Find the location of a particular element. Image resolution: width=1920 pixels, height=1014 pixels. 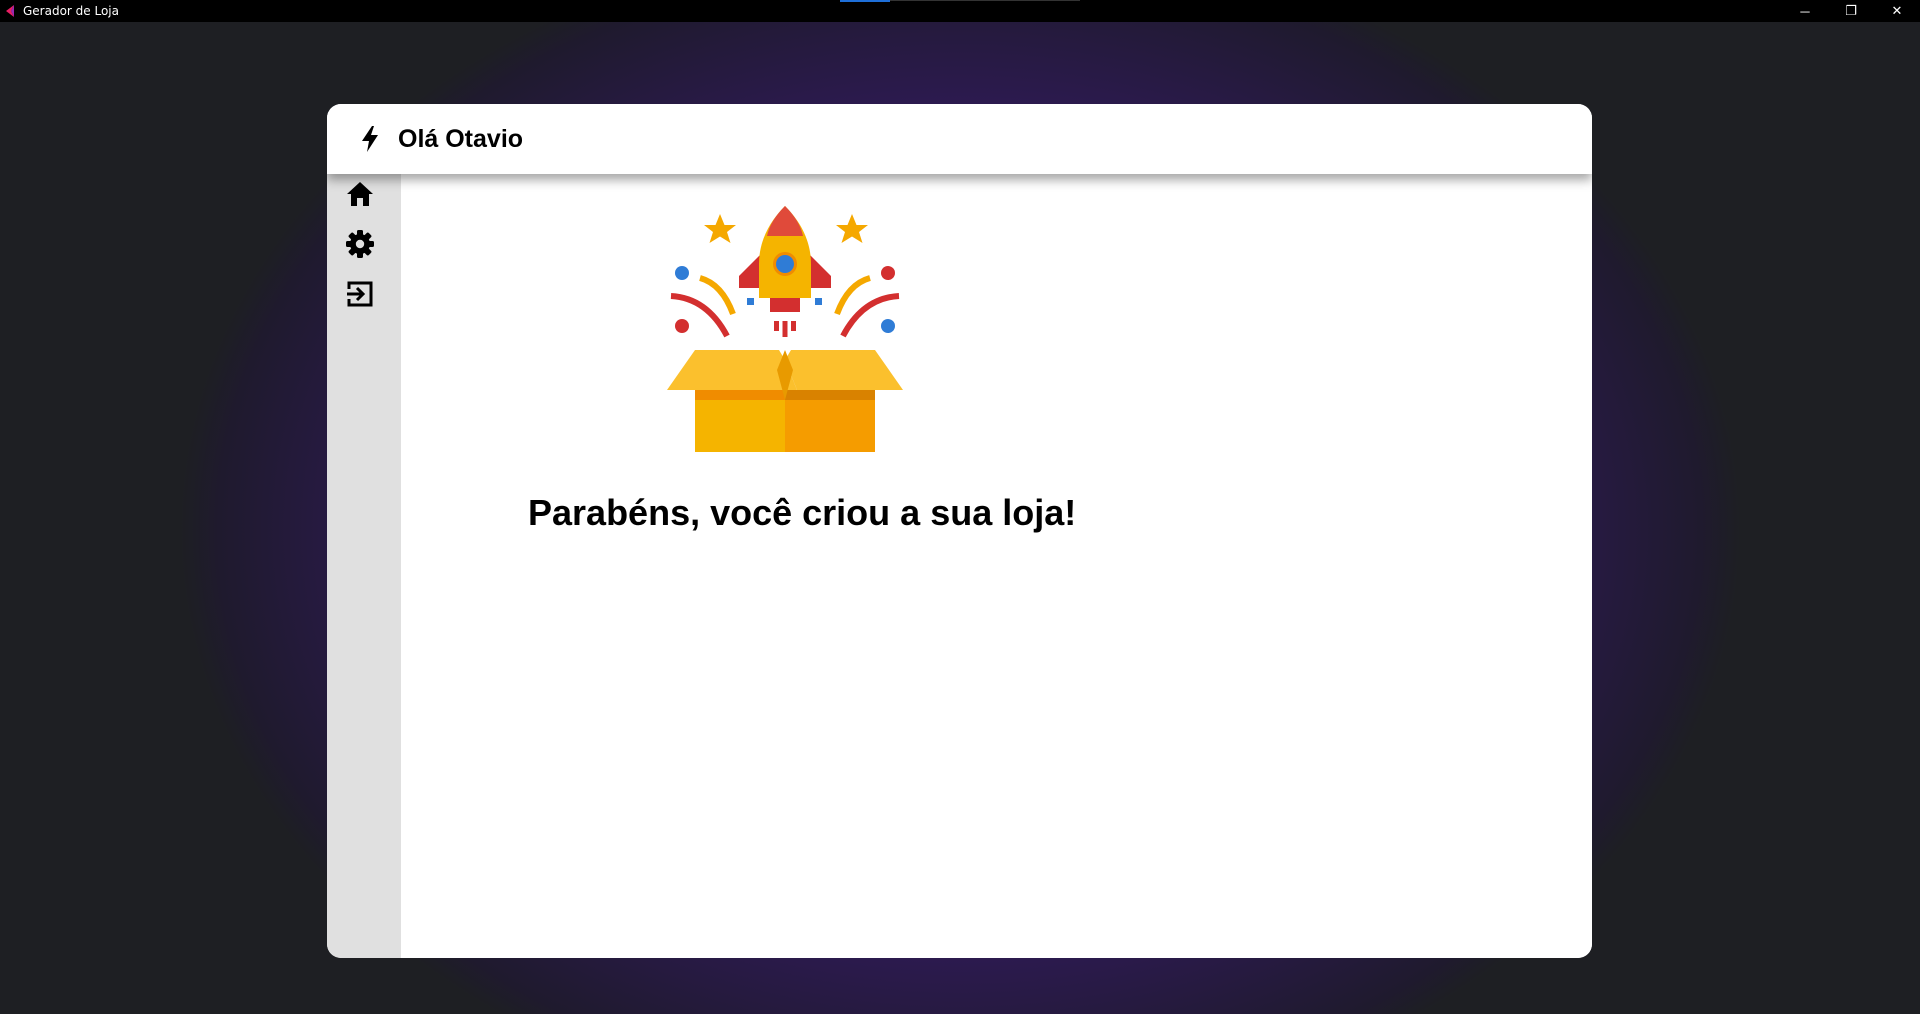

titlebar-accent is located at coordinates (865, 1).